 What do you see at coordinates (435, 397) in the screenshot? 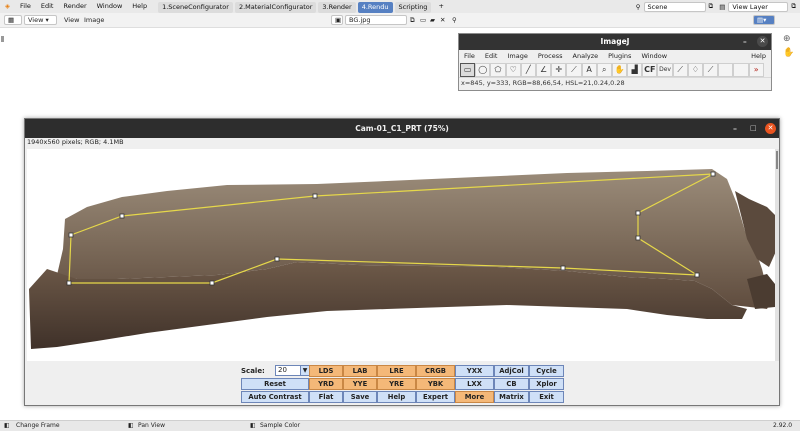
I see `button-expert: Expert` at bounding box center [435, 397].